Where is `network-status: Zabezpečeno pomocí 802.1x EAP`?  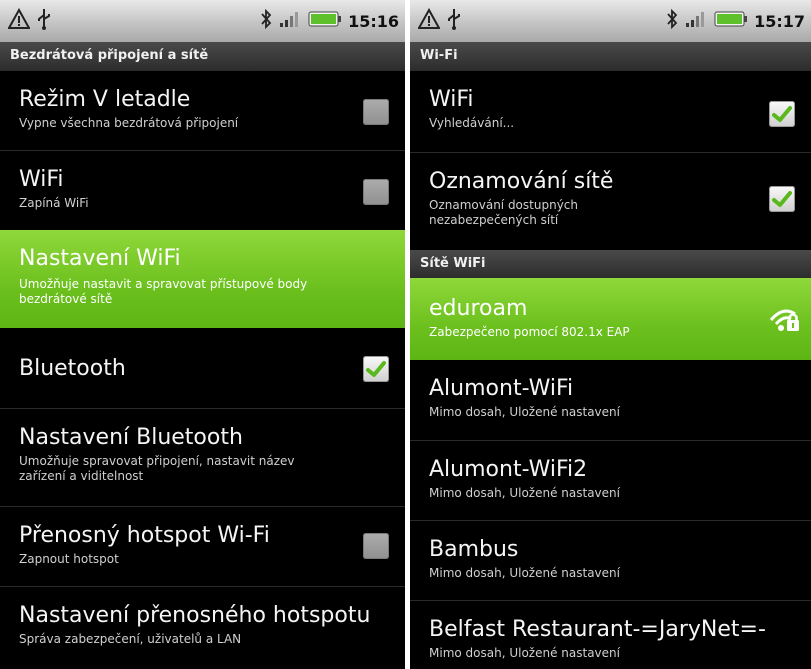
network-status: Zabezpečeno pomocí 802.1x EAP is located at coordinates (529, 332).